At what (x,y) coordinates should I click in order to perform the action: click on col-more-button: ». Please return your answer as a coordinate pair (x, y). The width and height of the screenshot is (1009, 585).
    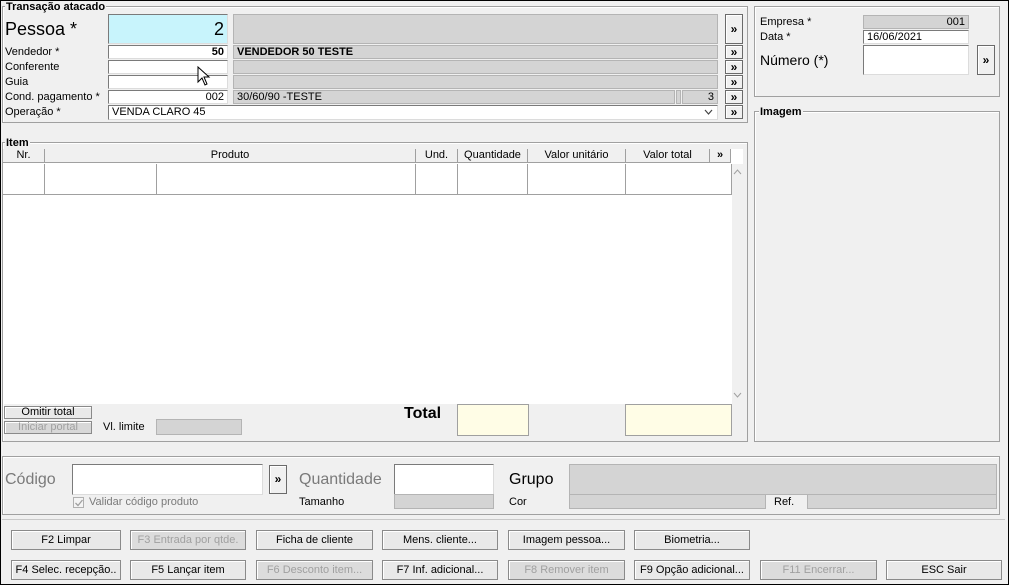
    Looking at the image, I should click on (720, 156).